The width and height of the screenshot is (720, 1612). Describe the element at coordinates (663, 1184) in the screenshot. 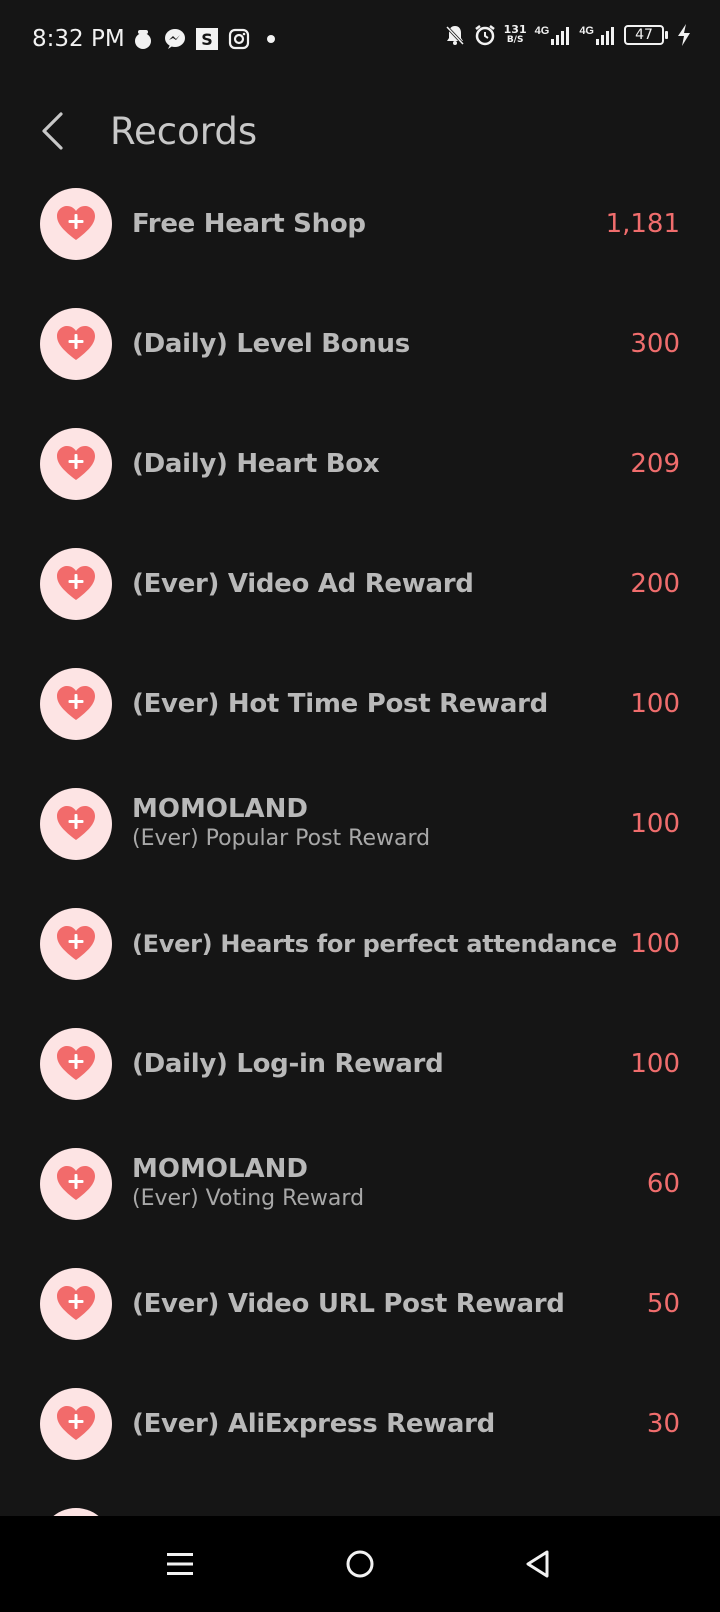

I see `record-amount: 60` at that location.